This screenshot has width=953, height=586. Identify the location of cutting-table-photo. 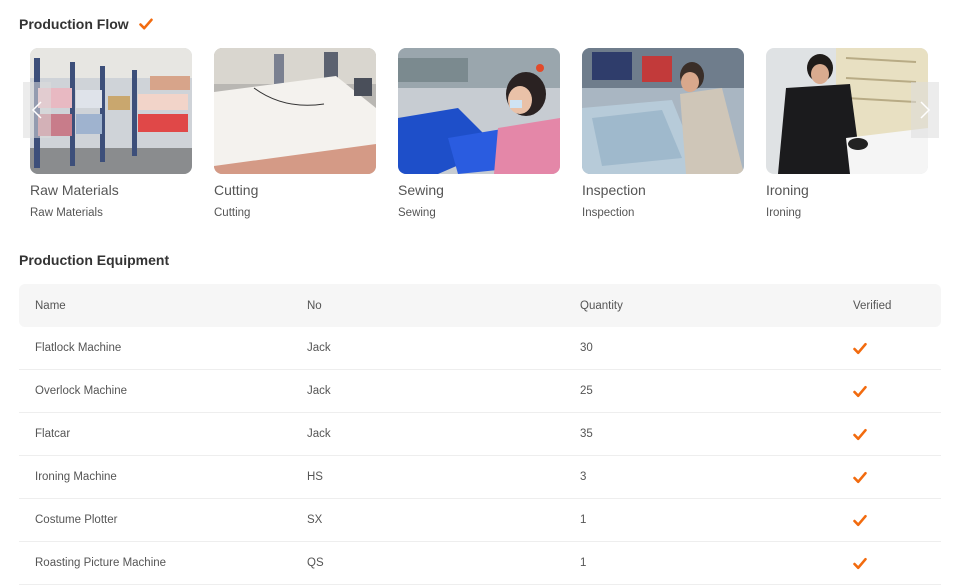
(295, 111).